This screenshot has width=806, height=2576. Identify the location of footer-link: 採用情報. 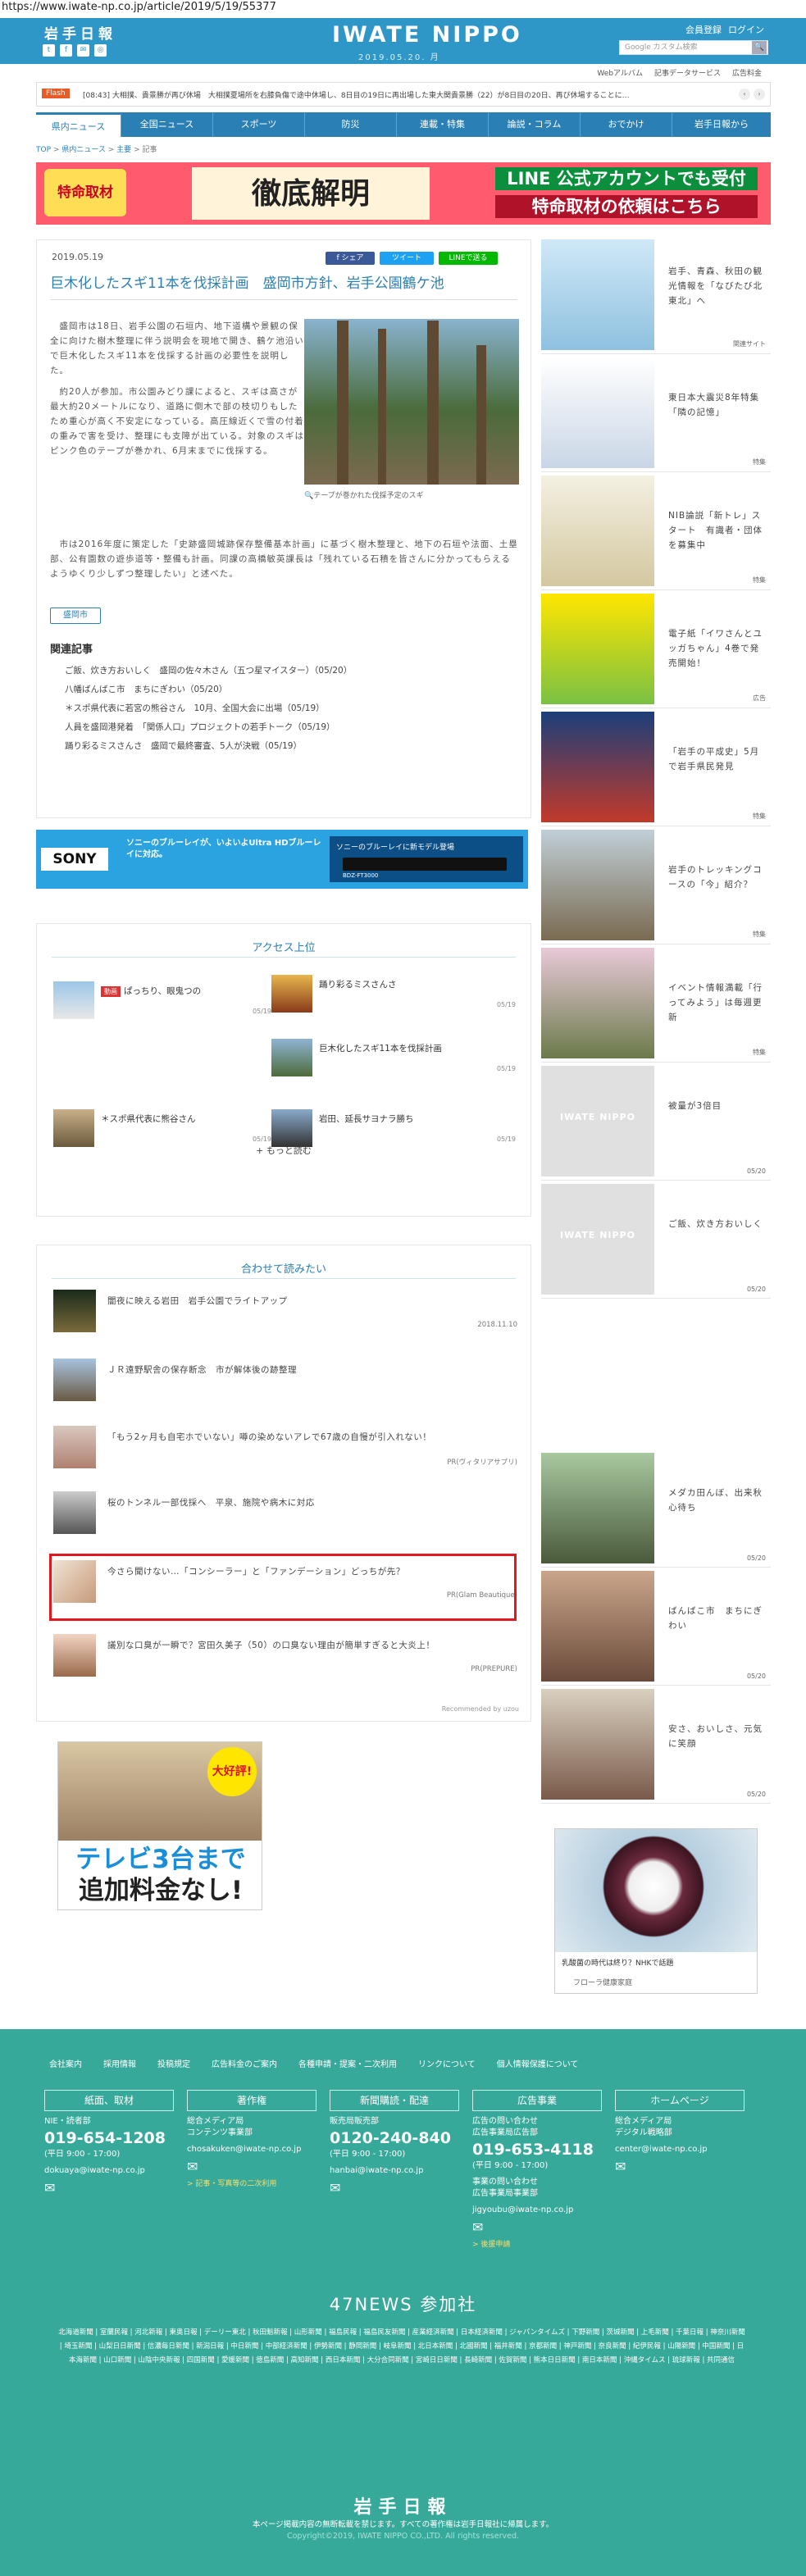
(119, 2063).